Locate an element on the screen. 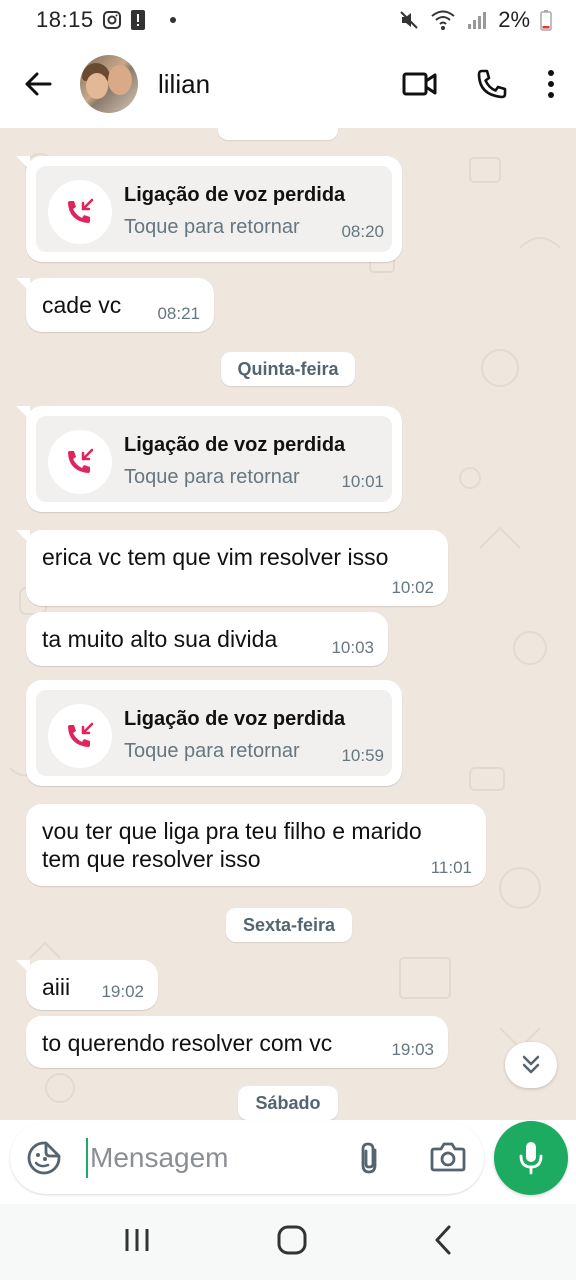 Image resolution: width=576 pixels, height=1280 pixels. recent-apps-icon is located at coordinates (137, 1239).